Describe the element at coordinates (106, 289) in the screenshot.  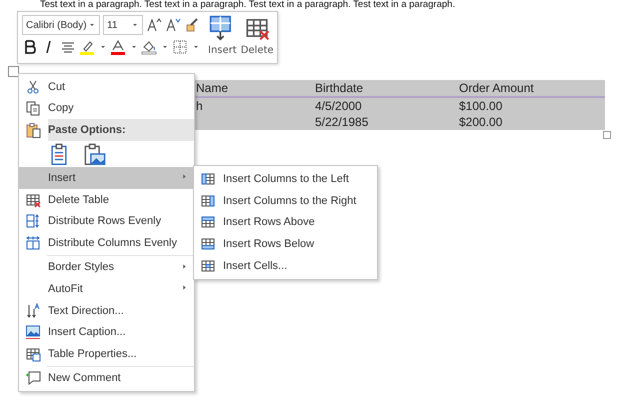
I see `menu-item: AutoFit` at that location.